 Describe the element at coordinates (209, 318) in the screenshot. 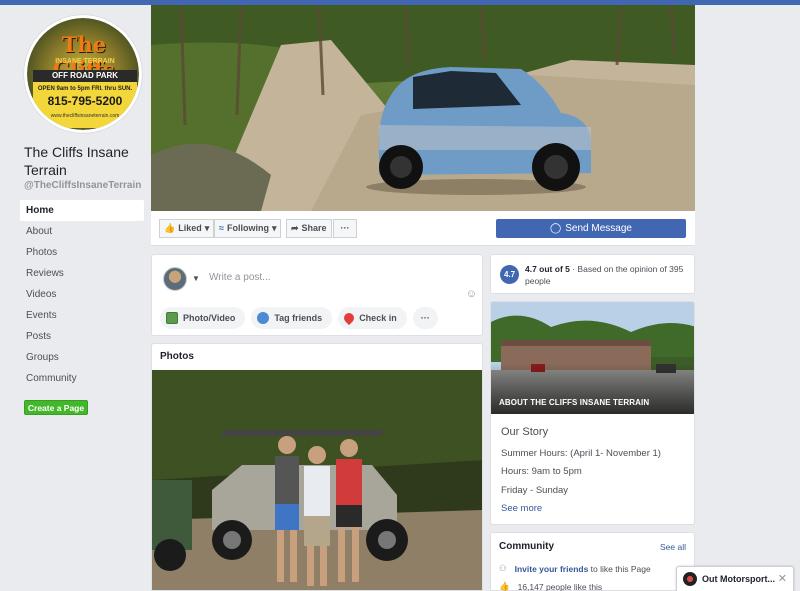

I see `photo-video-label: Photo/Video` at that location.